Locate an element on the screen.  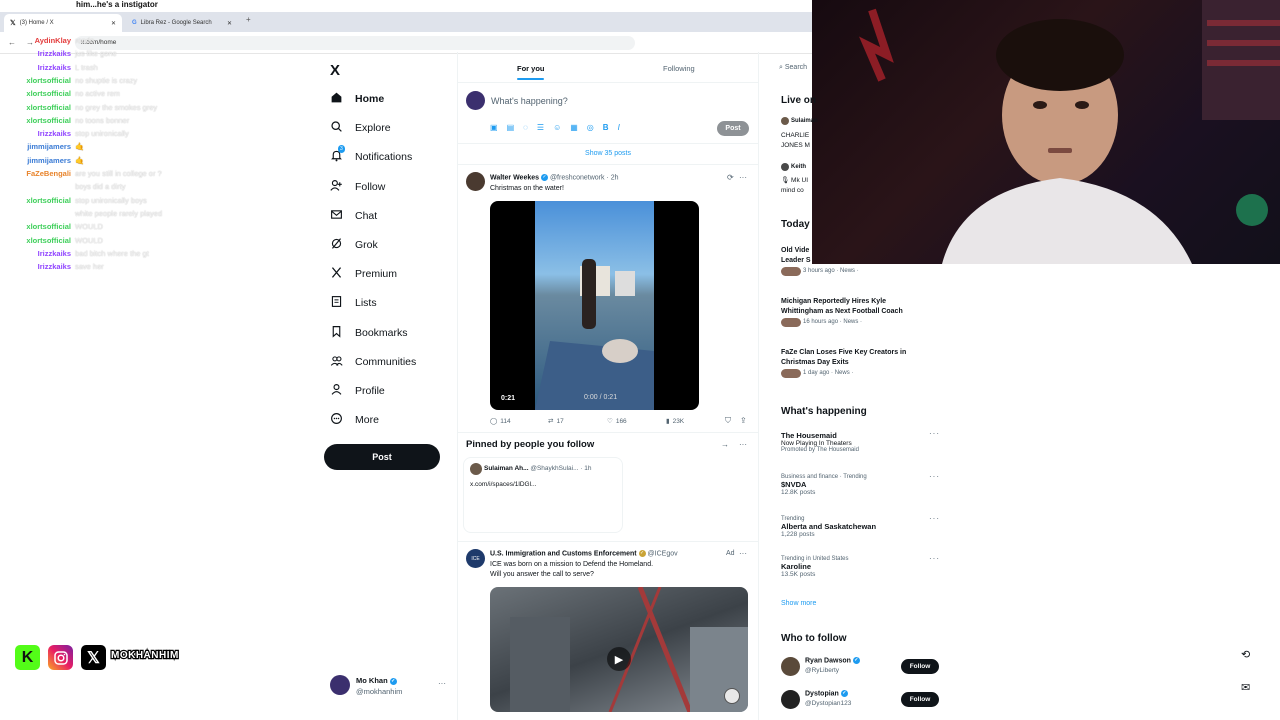
who-to-follow-item: Dystopian ✓ @Dystopian123 Follow is located at coordinates (861, 700).